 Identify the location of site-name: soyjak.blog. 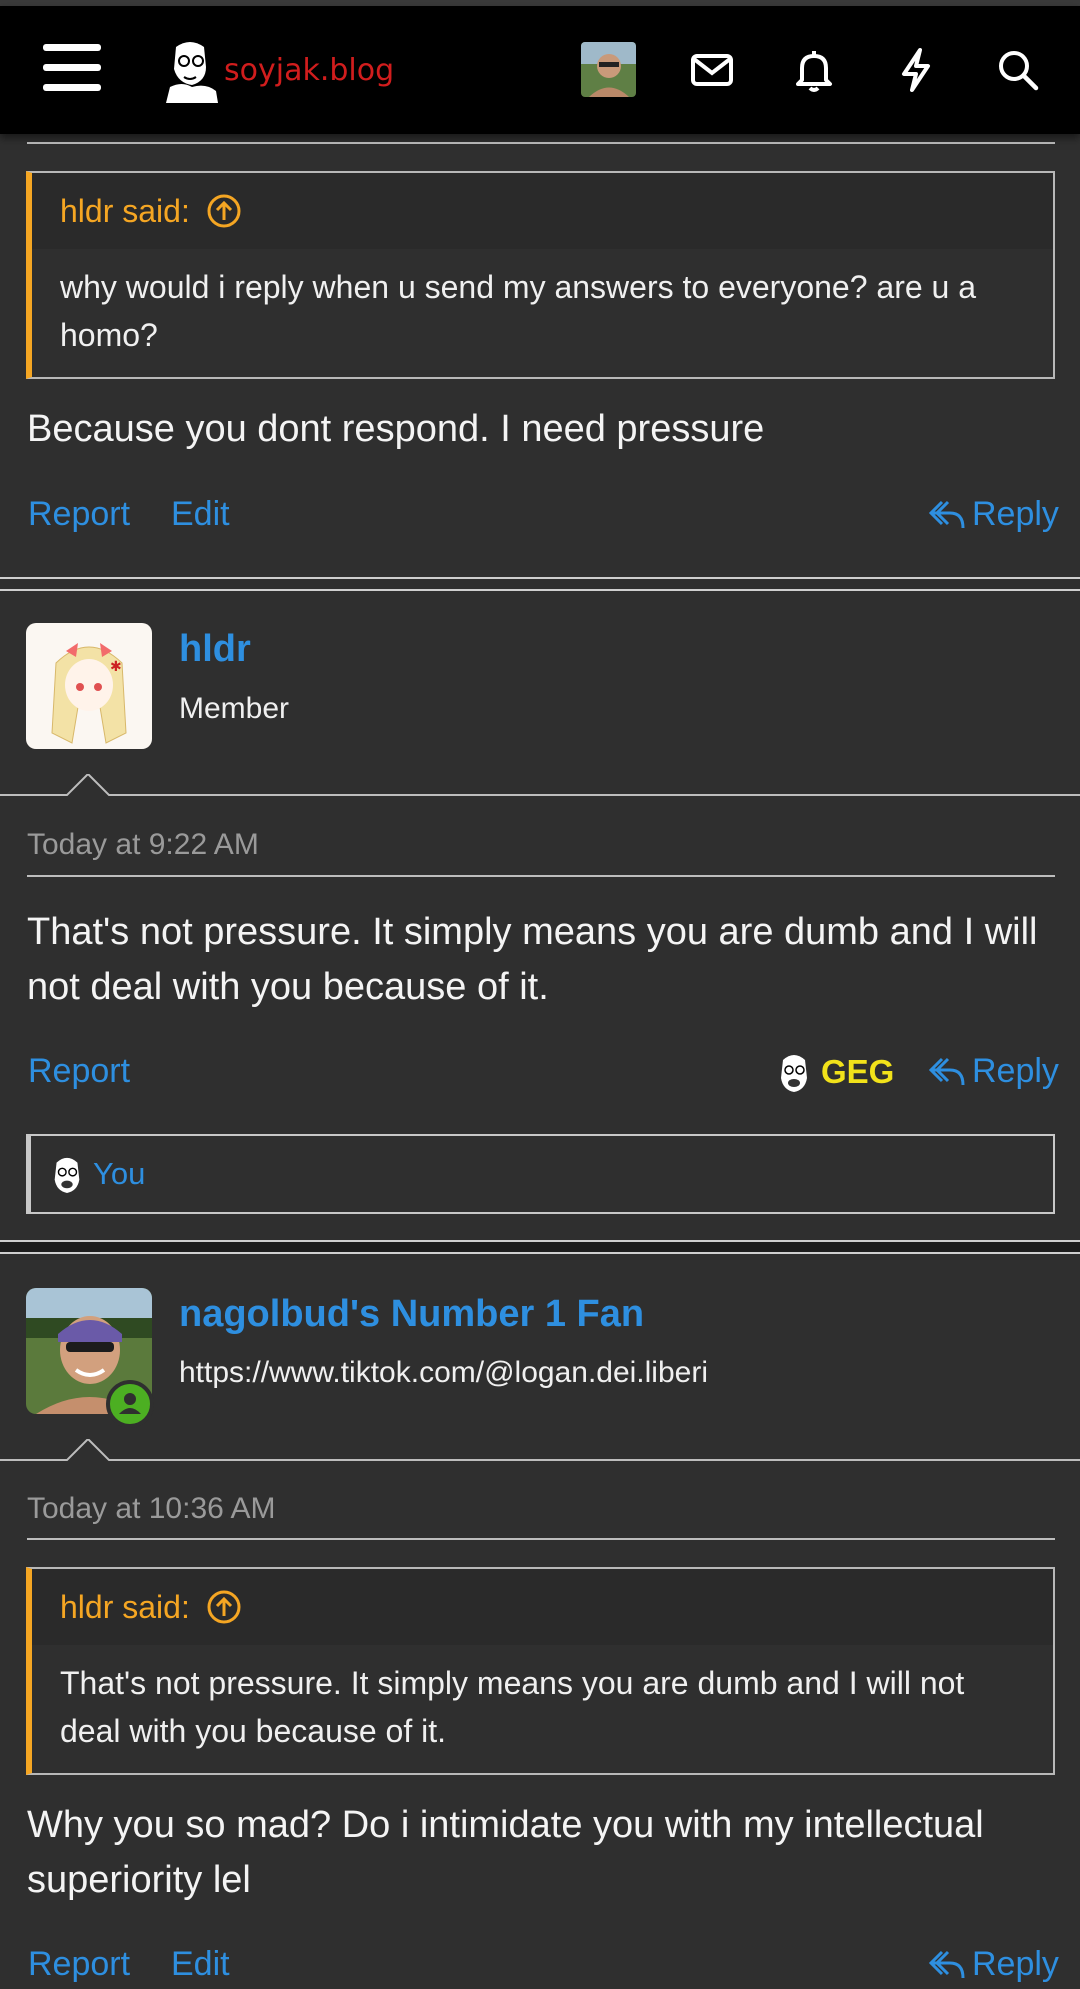
(309, 70).